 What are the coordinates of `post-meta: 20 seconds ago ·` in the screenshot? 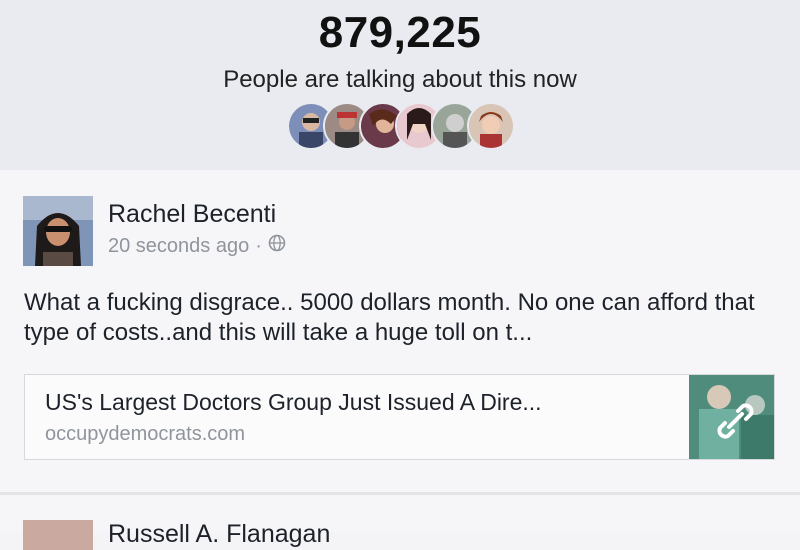 It's located at (197, 246).